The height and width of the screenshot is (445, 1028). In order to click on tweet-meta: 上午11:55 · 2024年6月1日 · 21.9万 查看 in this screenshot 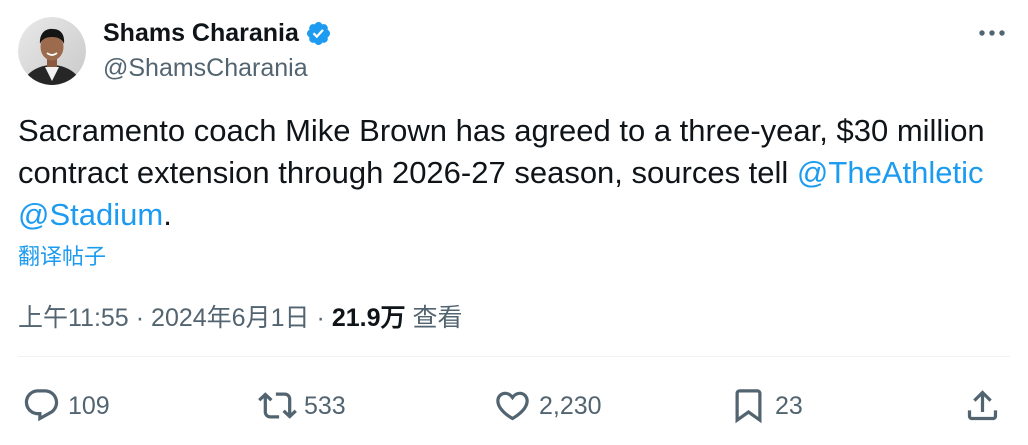, I will do `click(240, 318)`.